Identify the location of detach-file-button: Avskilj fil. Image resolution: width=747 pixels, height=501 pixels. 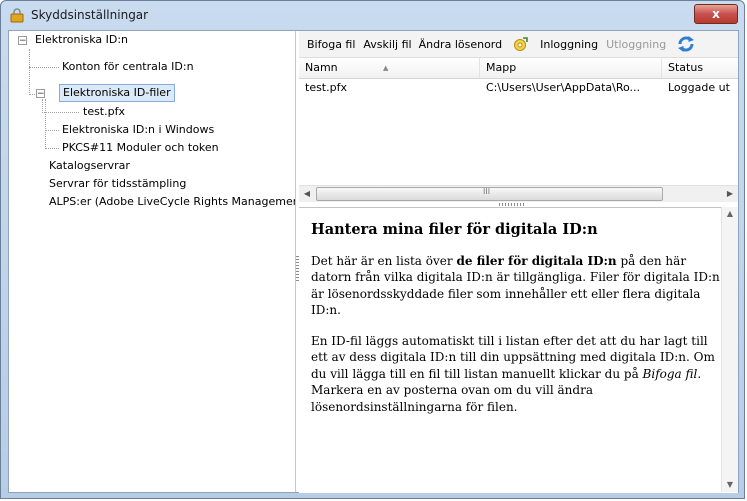
(387, 44).